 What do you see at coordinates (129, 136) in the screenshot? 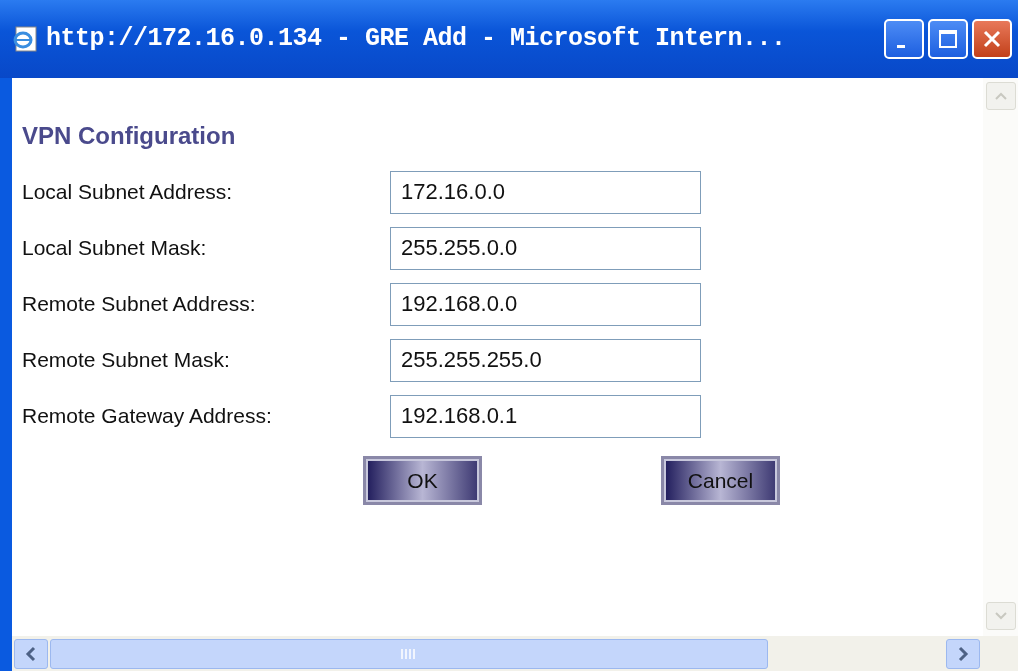
I see `section-heading: VPN Configuration` at bounding box center [129, 136].